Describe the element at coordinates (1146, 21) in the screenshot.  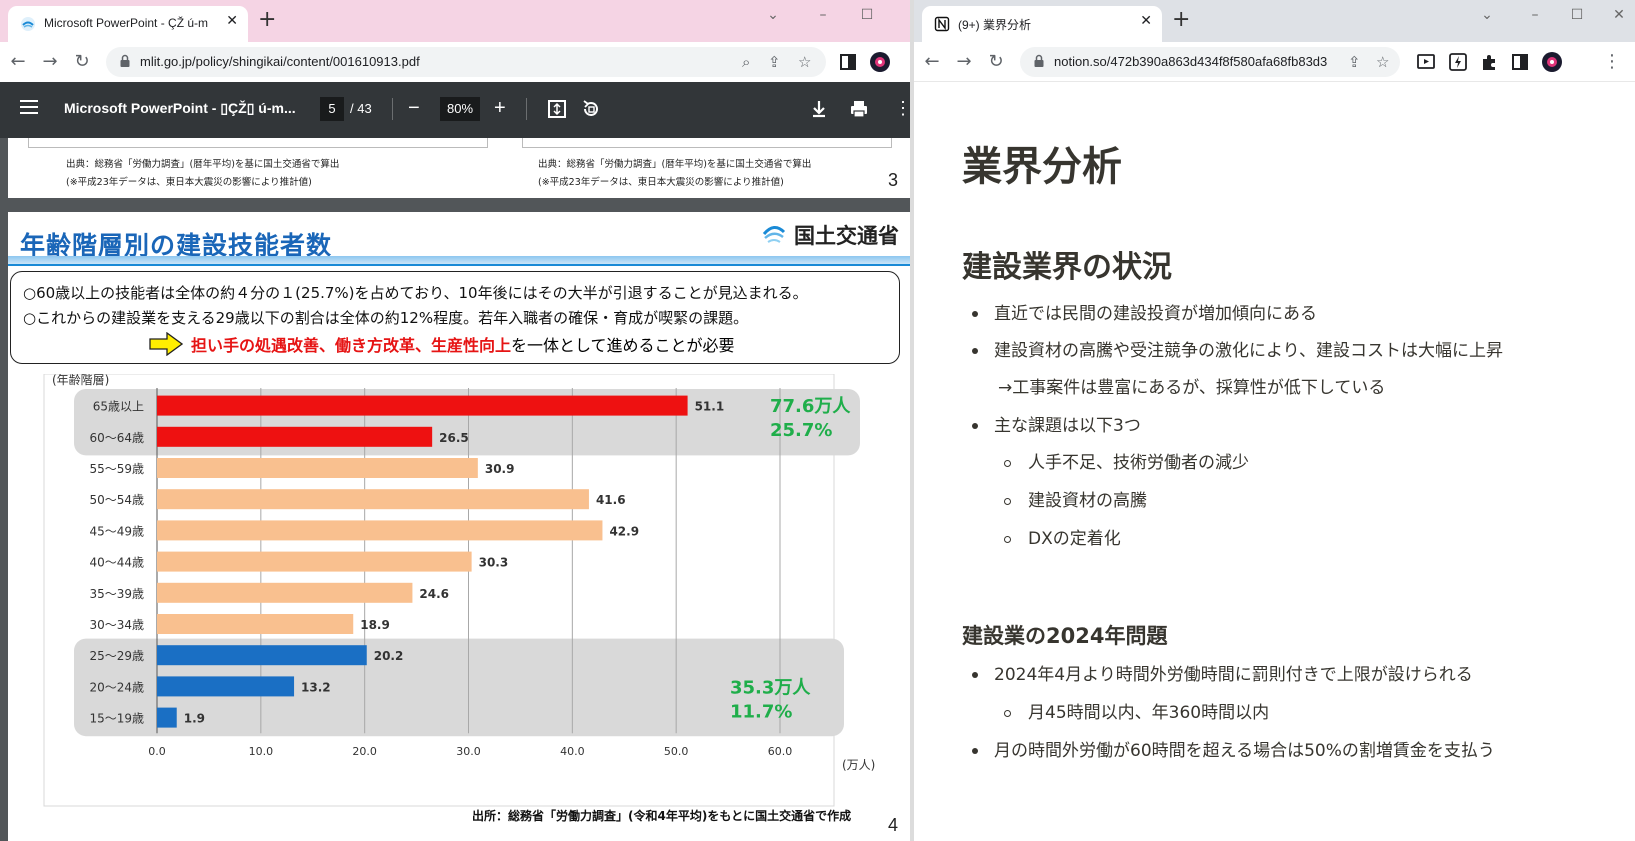
I see `right-tab-close-icon: ✕` at that location.